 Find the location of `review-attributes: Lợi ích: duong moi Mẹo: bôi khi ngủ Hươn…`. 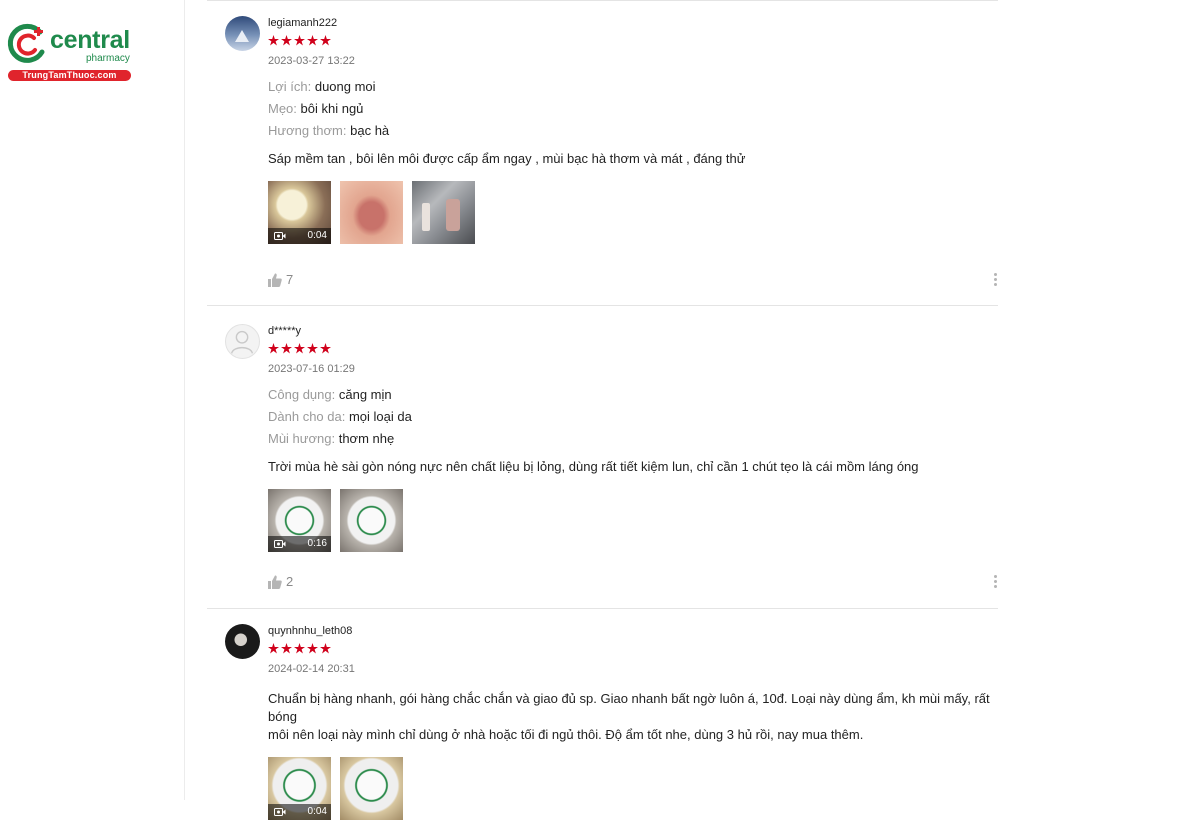

review-attributes: Lợi ích: duong moi Mẹo: bôi khi ngủ Hươn… is located at coordinates (633, 109).